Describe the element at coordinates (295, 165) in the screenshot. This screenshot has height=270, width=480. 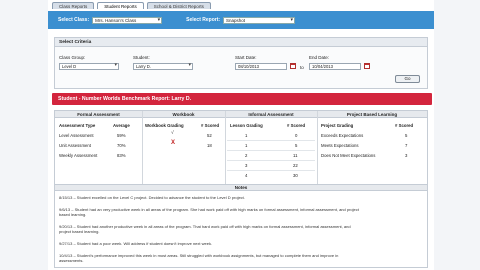
I see `informal-row-scored: 22` at that location.